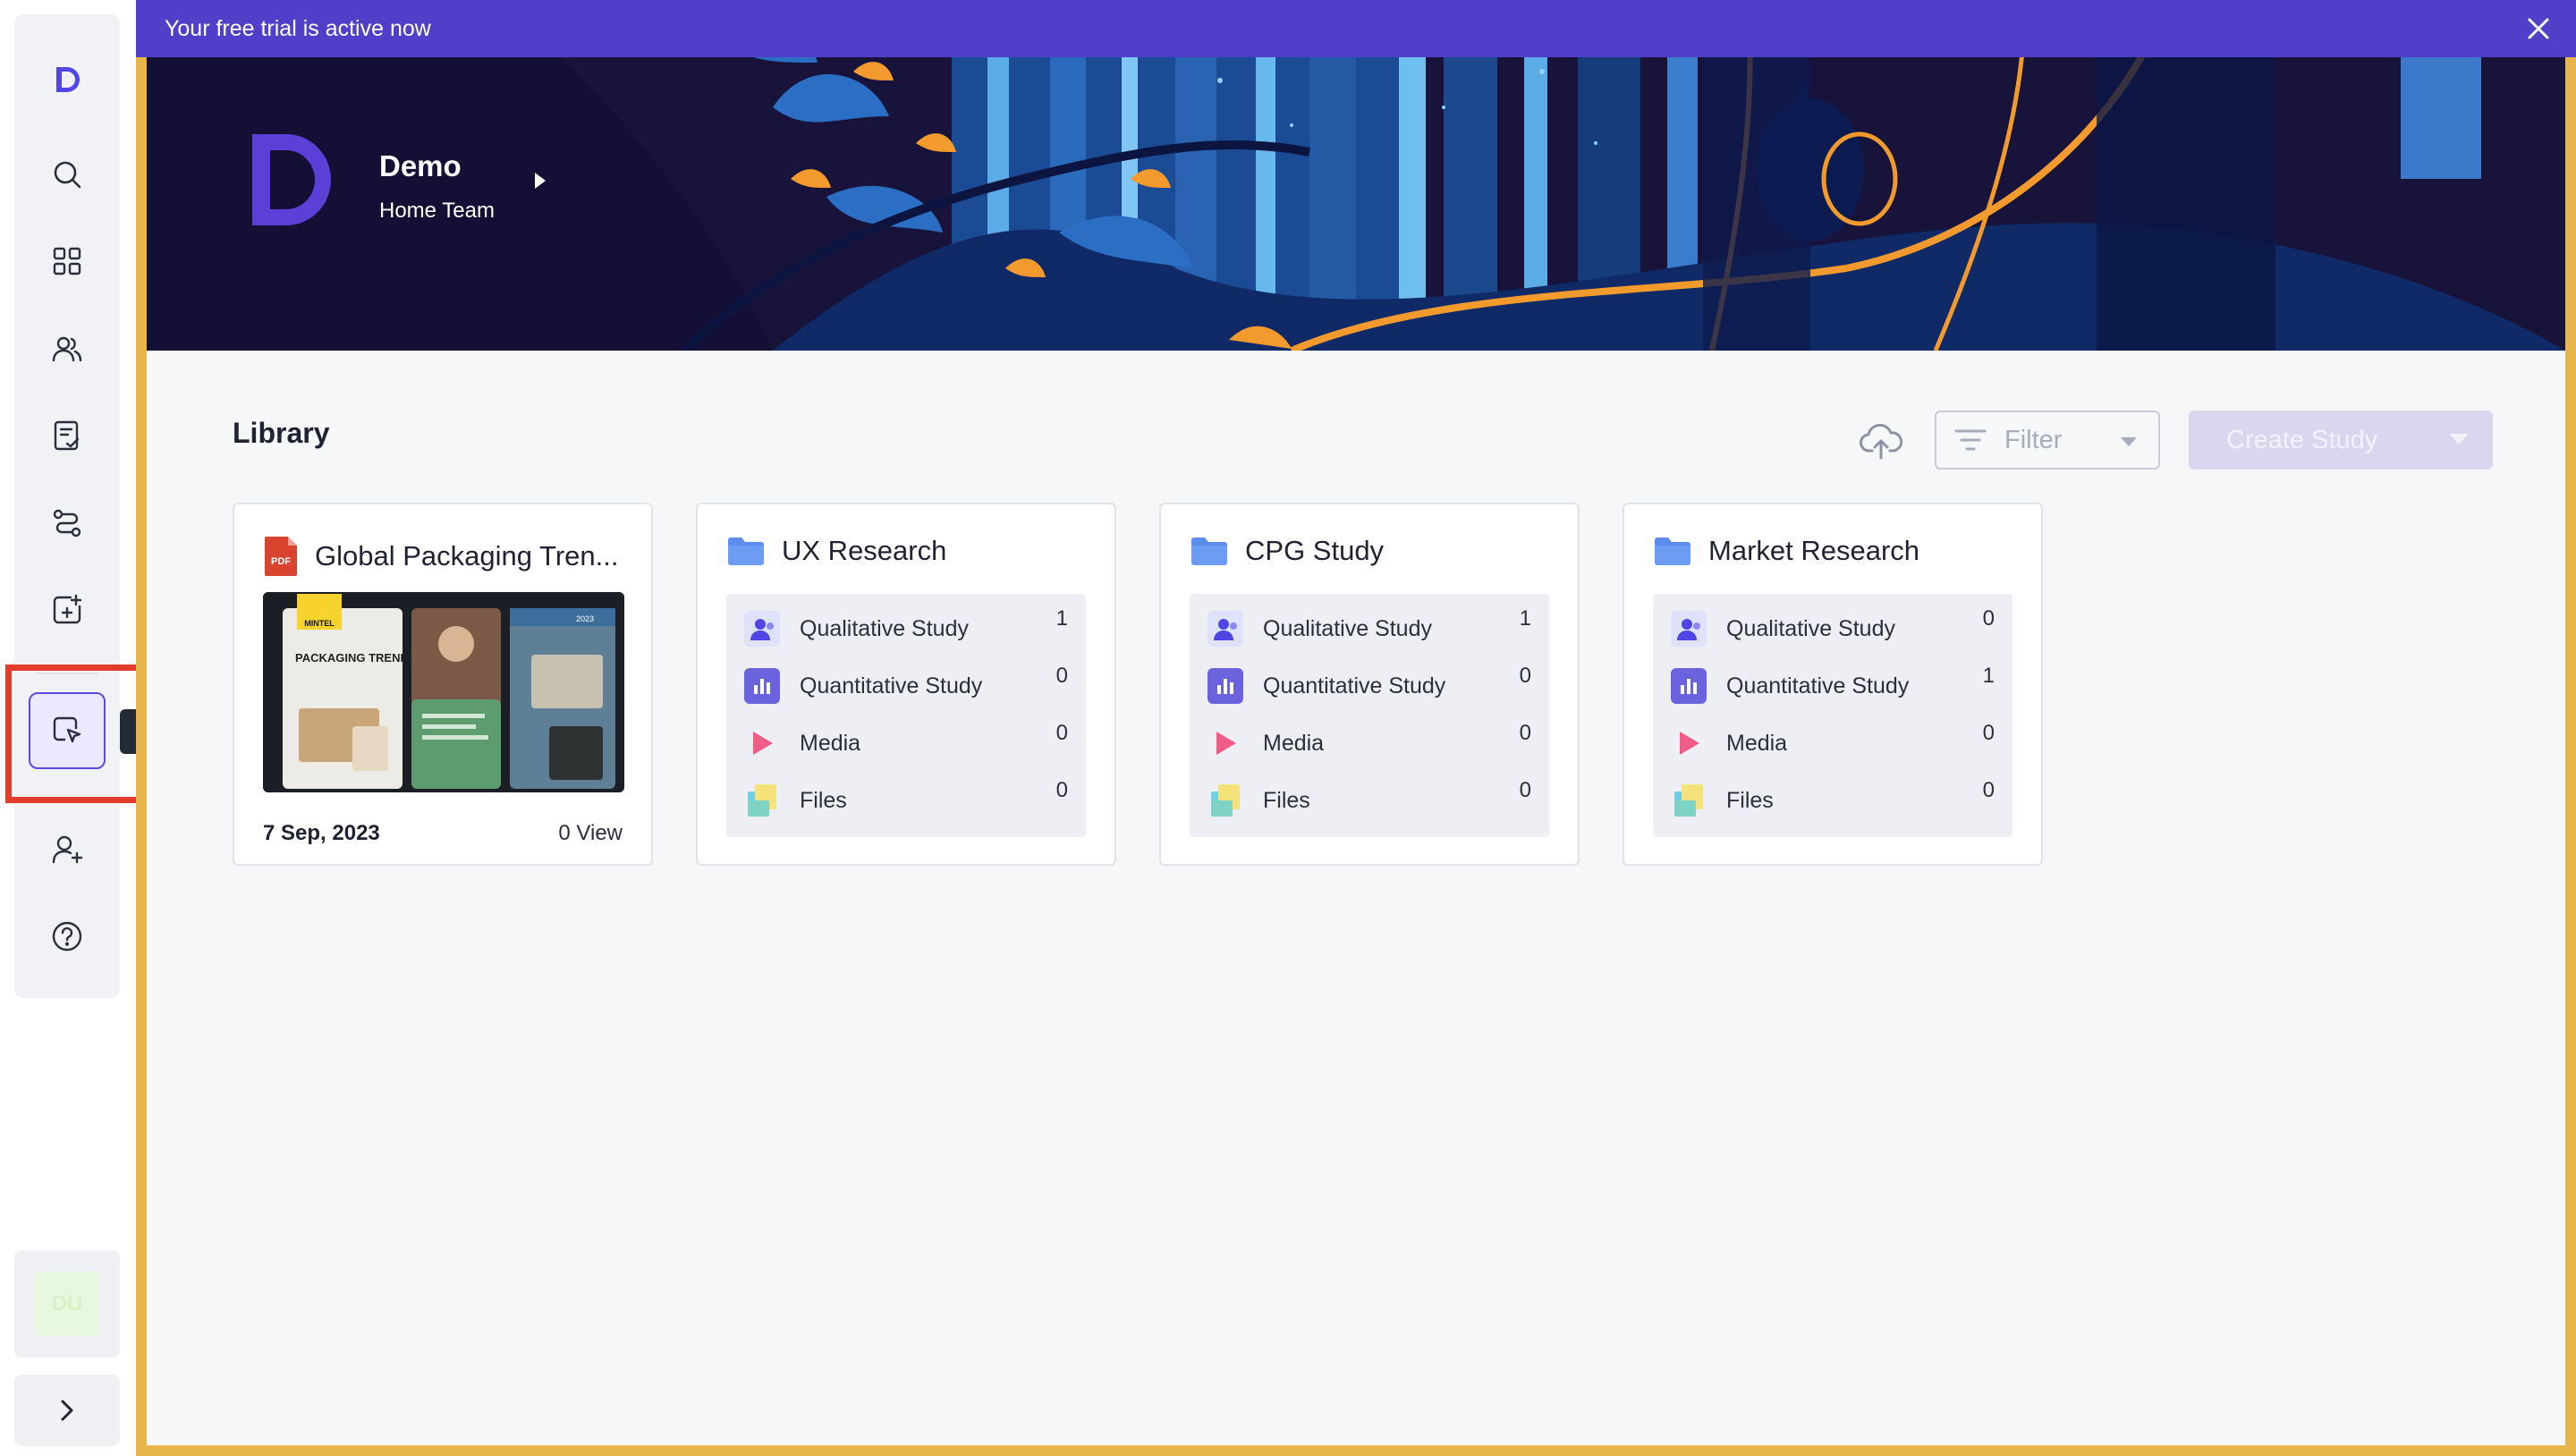 The image size is (2576, 1456). I want to click on folder-title: Market Research, so click(1813, 551).